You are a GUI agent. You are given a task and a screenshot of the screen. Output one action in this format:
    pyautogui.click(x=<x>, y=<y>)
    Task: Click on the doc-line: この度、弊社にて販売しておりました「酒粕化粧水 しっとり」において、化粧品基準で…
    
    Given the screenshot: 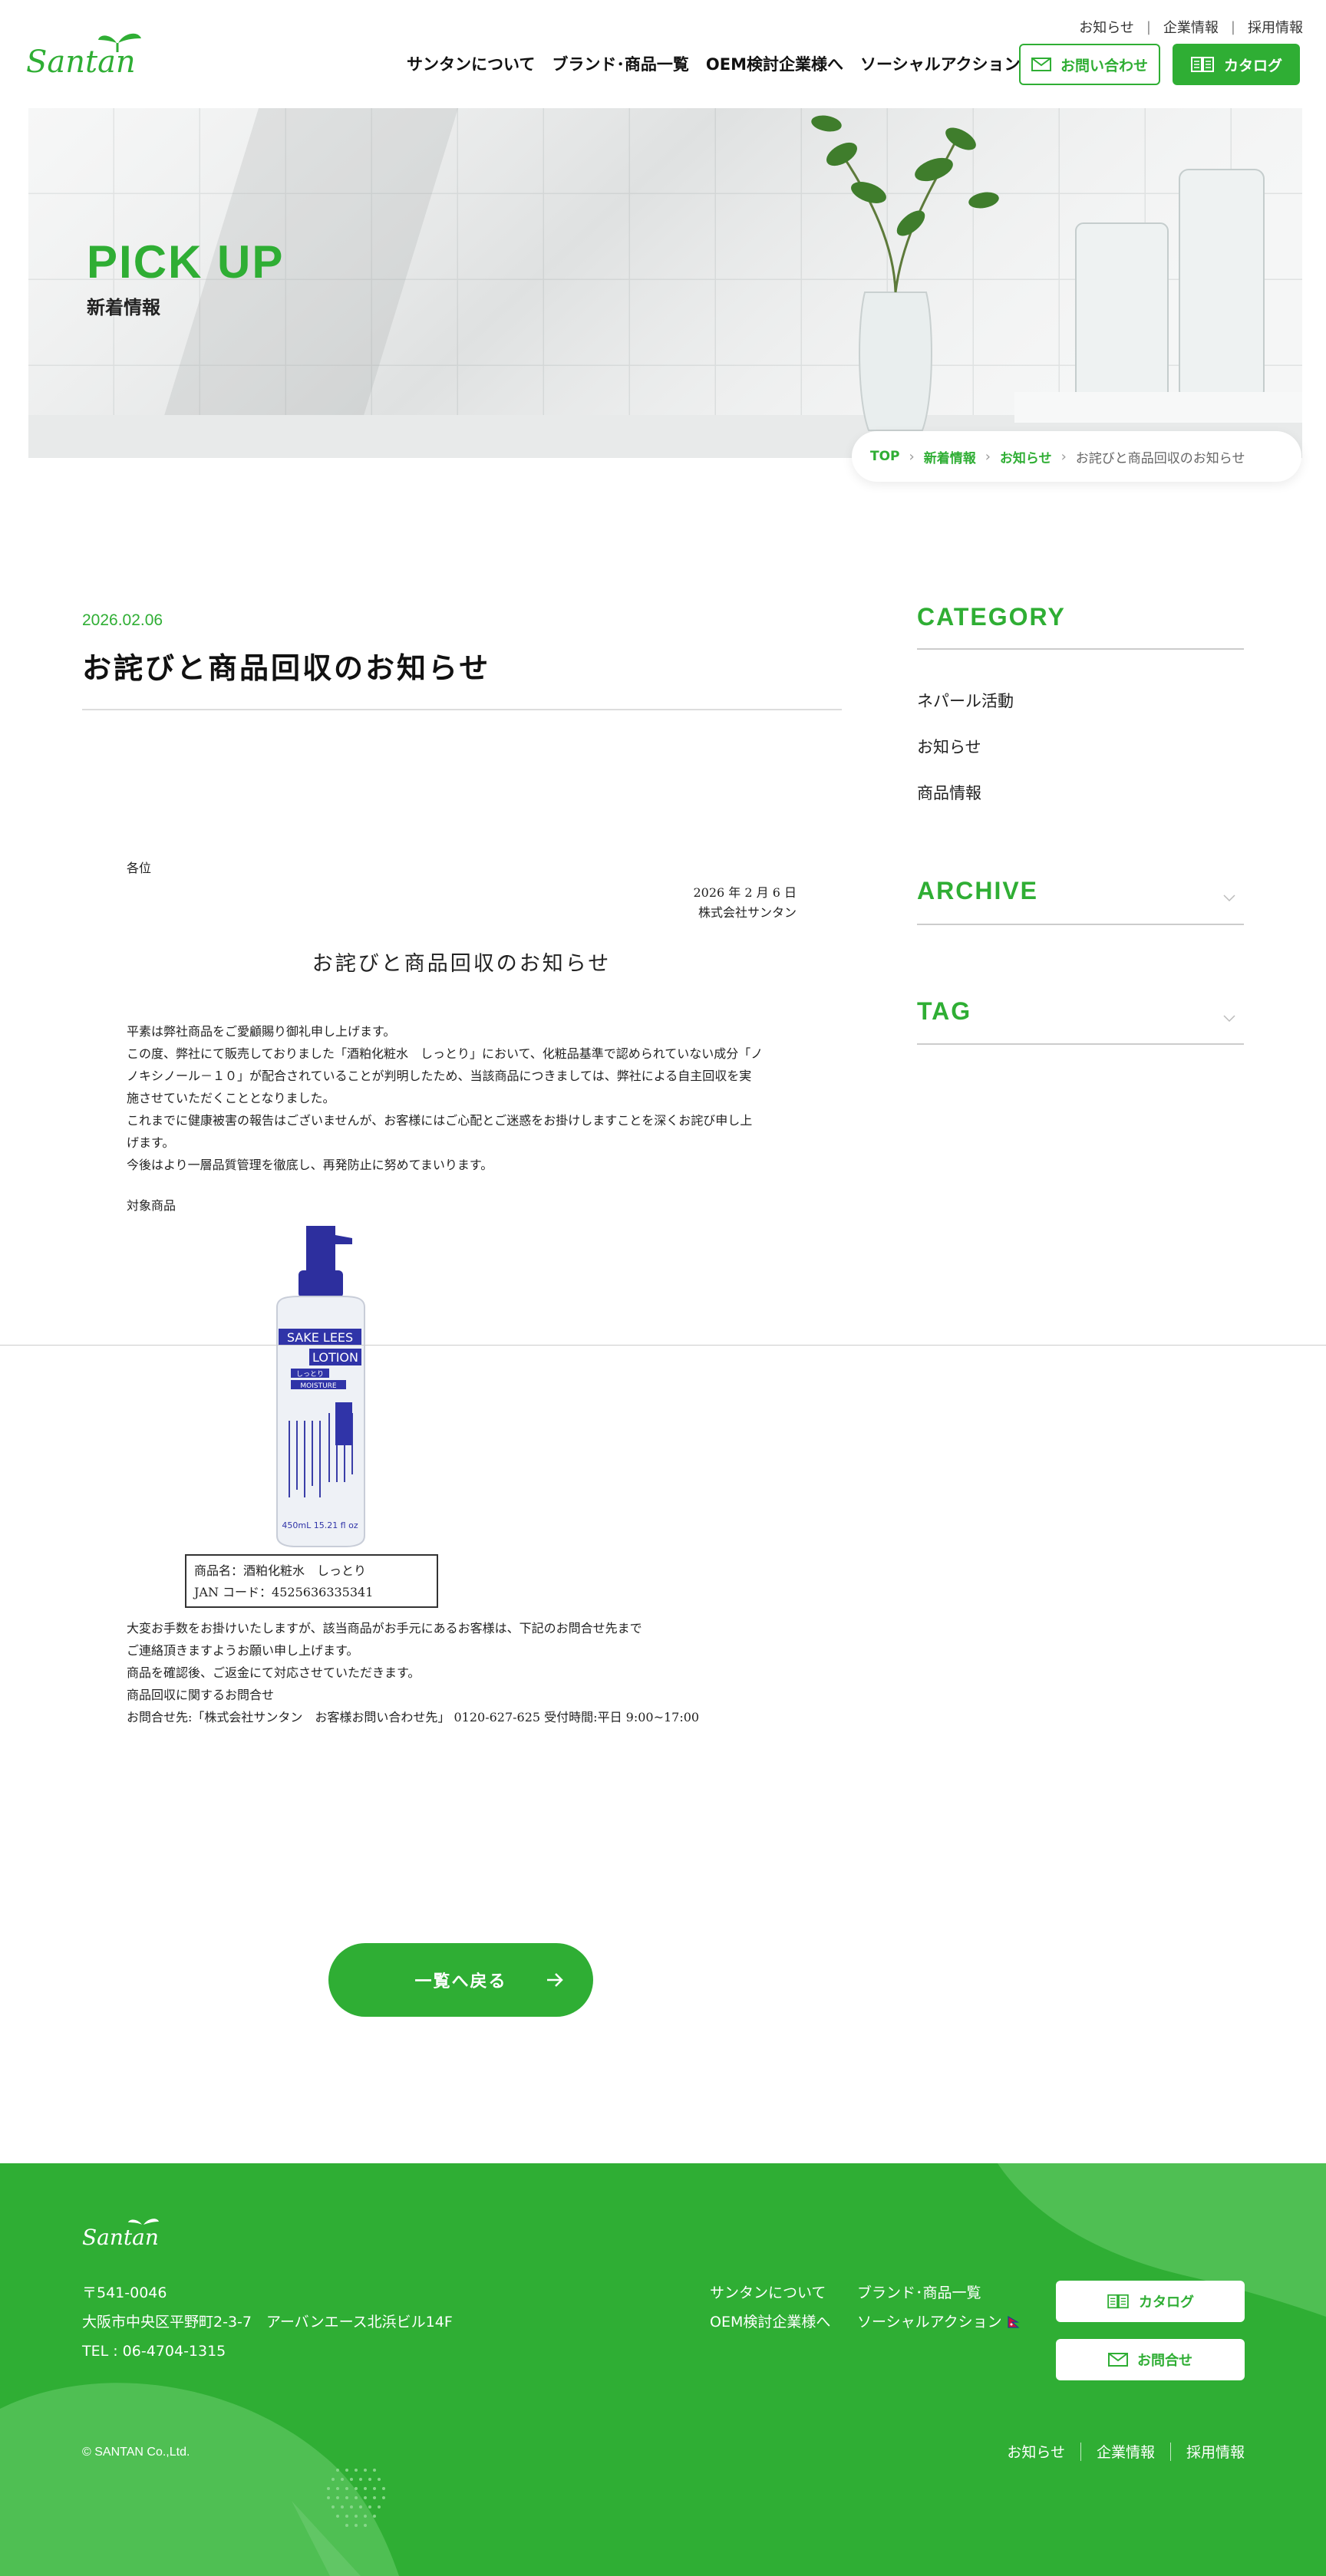 What is the action you would take?
    pyautogui.click(x=446, y=1053)
    